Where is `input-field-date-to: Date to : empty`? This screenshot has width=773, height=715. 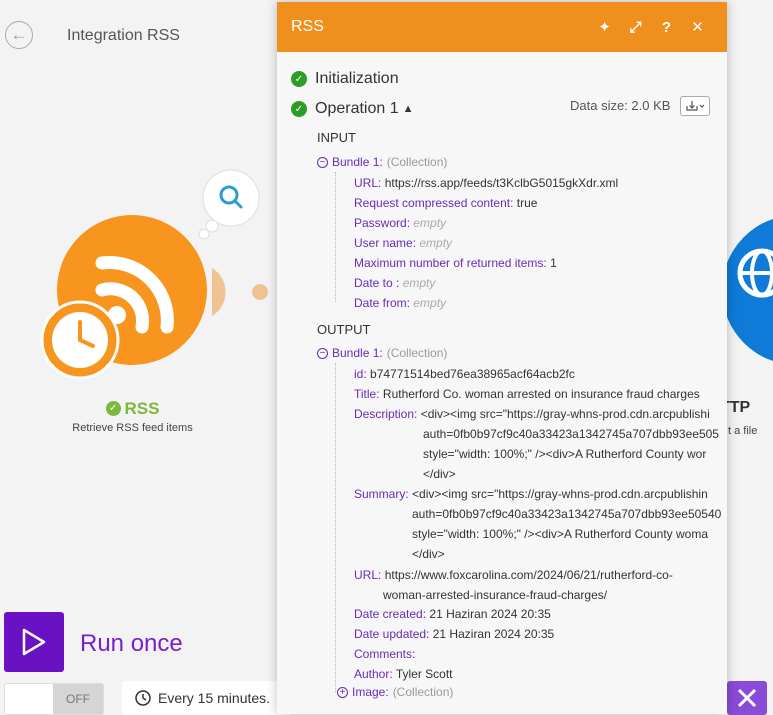
input-field-date-to: Date to : empty is located at coordinates (395, 283).